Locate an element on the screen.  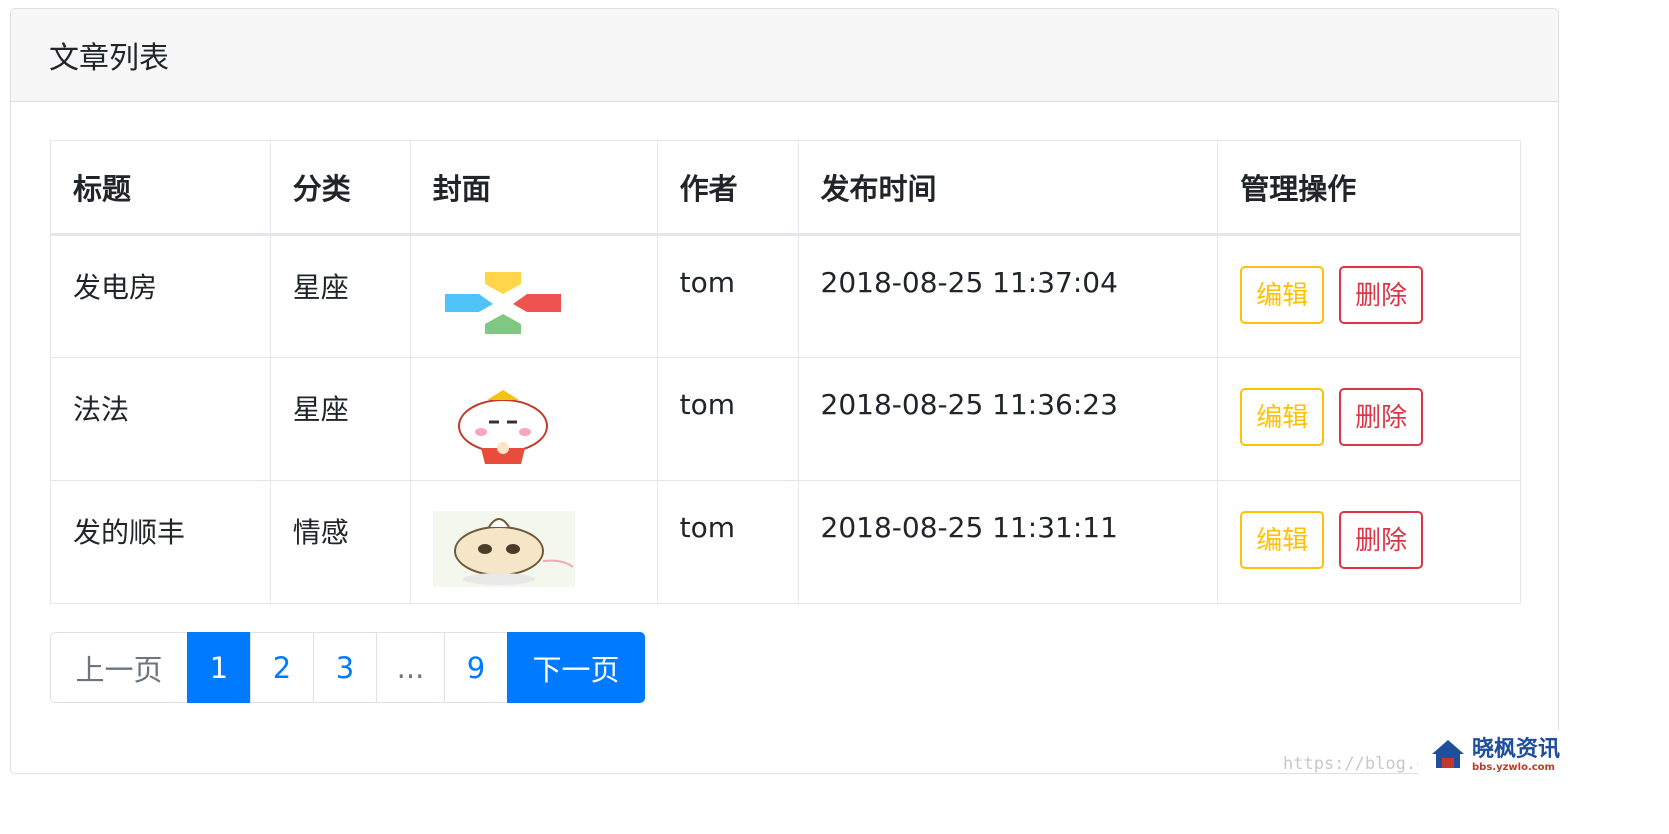
cell-publish-time: 2018-08-25 11:37:04 is located at coordinates (1008, 296).